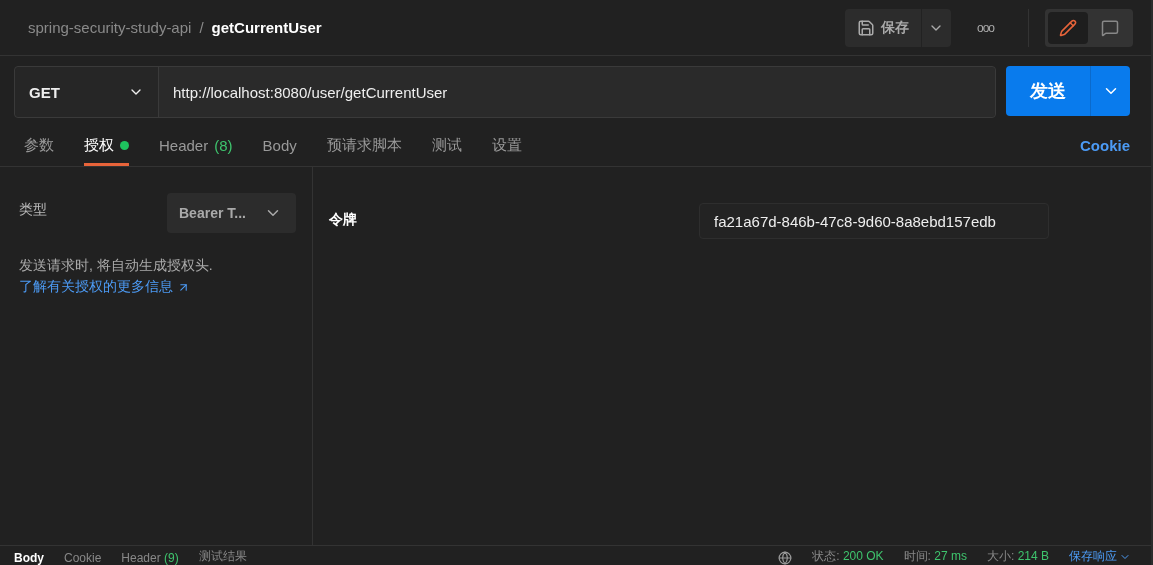  I want to click on send-button: 发送, so click(1048, 91).